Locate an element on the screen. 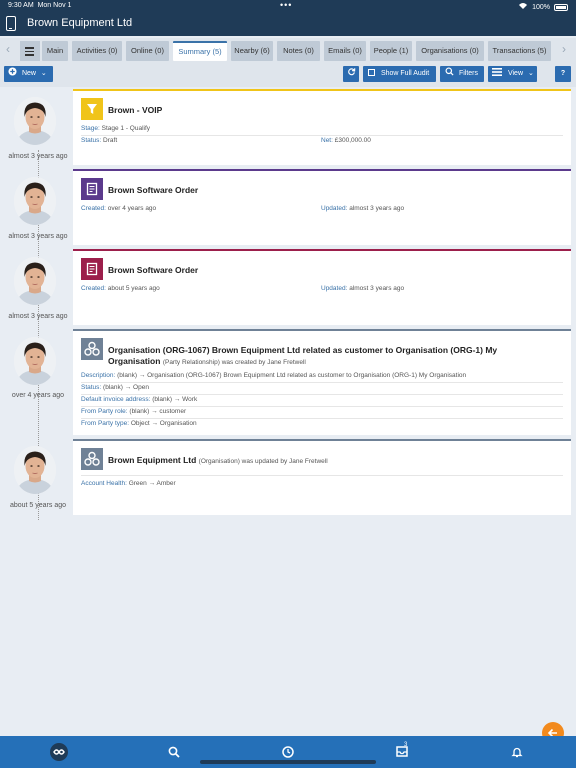  new-button-label: New is located at coordinates (28, 73).